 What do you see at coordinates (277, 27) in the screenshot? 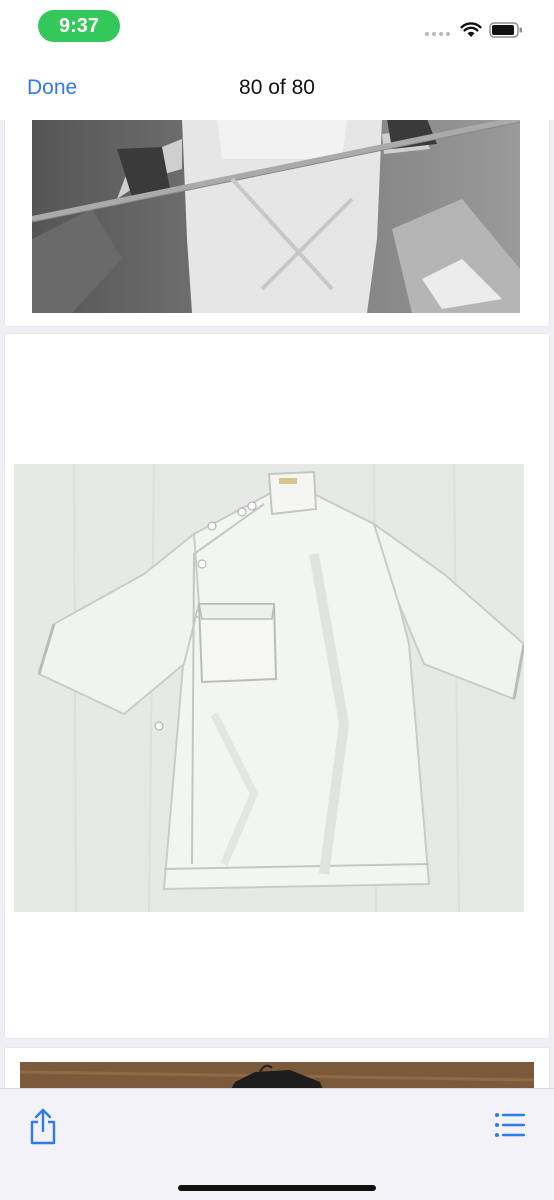
I see `status-bar: 9:37` at bounding box center [277, 27].